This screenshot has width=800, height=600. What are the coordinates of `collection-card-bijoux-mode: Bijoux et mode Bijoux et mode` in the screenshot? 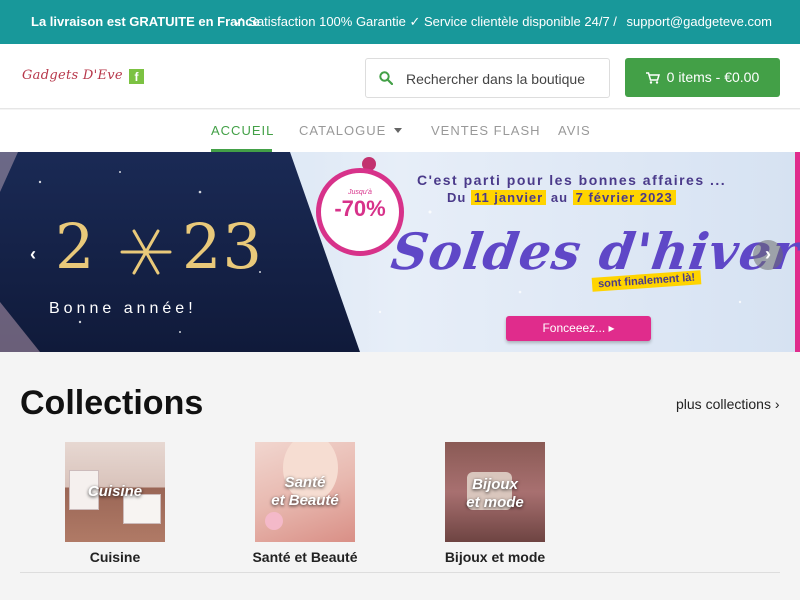 It's located at (495, 503).